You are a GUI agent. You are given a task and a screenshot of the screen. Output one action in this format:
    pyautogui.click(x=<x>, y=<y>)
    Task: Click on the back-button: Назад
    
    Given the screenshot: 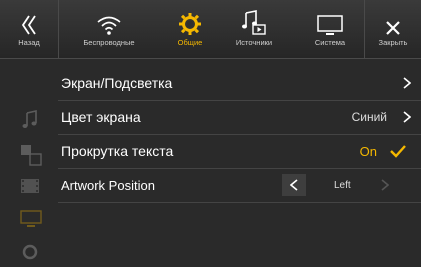 What is the action you would take?
    pyautogui.click(x=29, y=29)
    